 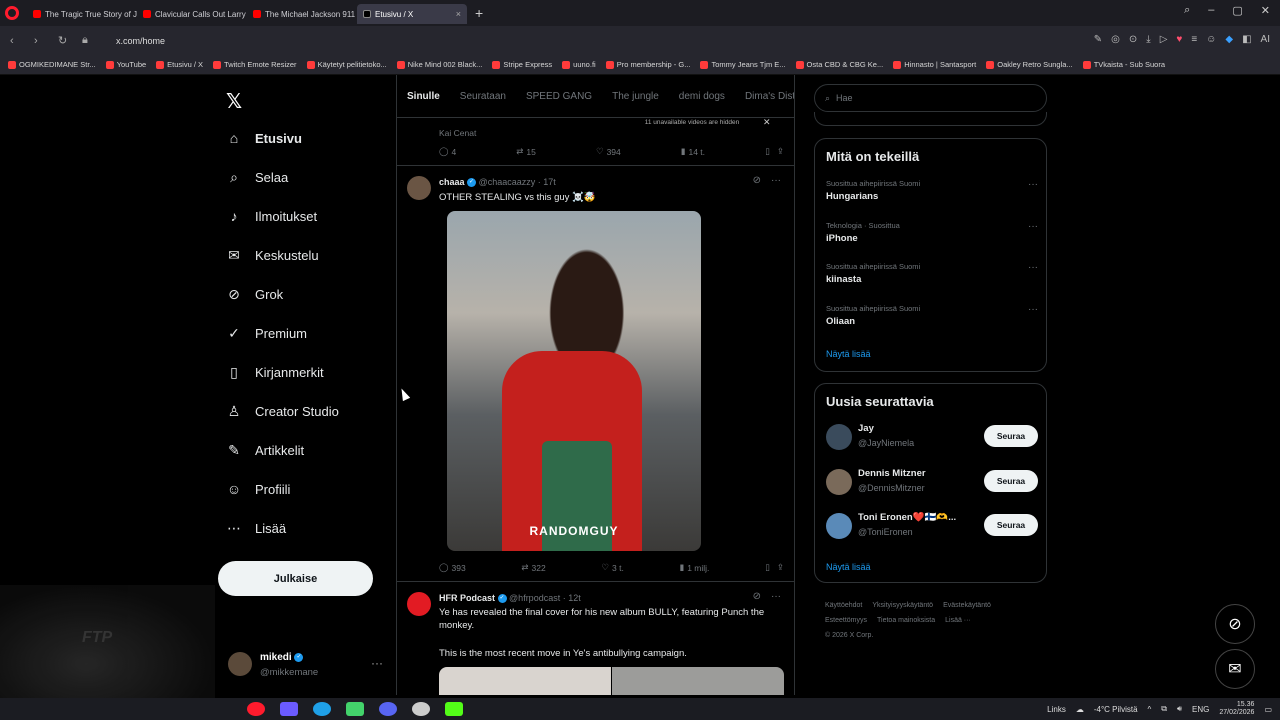 What do you see at coordinates (522, 64) in the screenshot?
I see `bookmark-item: Stripe Express` at bounding box center [522, 64].